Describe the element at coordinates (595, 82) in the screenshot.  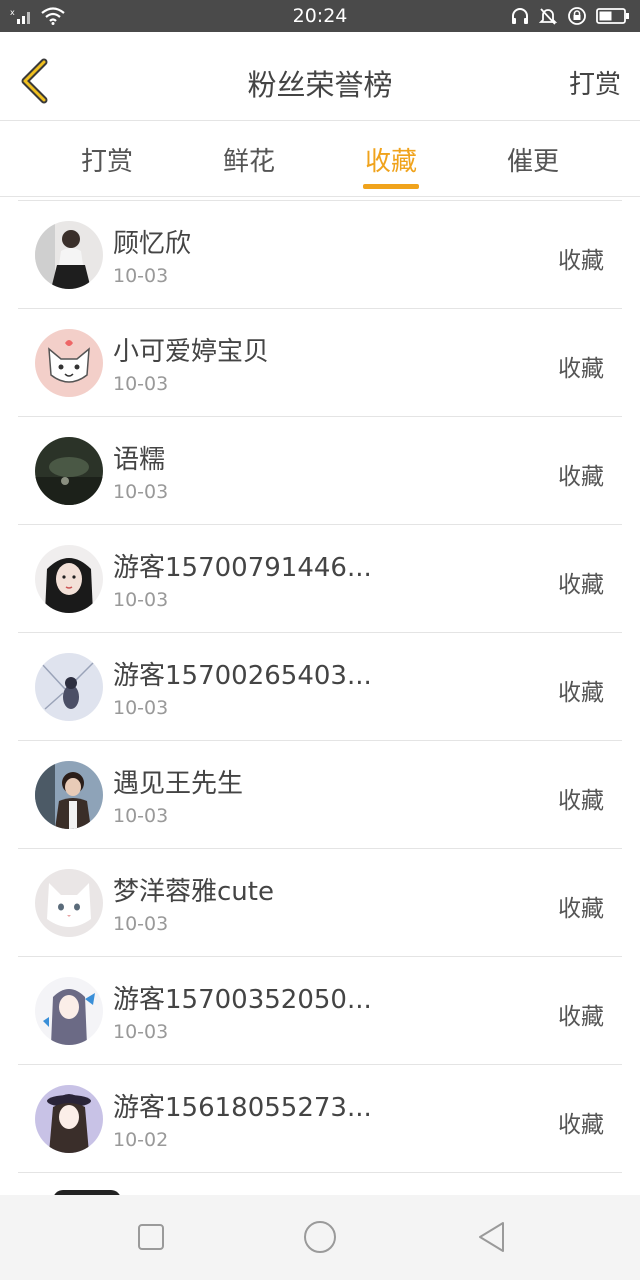
I see `reward-button: 打赏` at that location.